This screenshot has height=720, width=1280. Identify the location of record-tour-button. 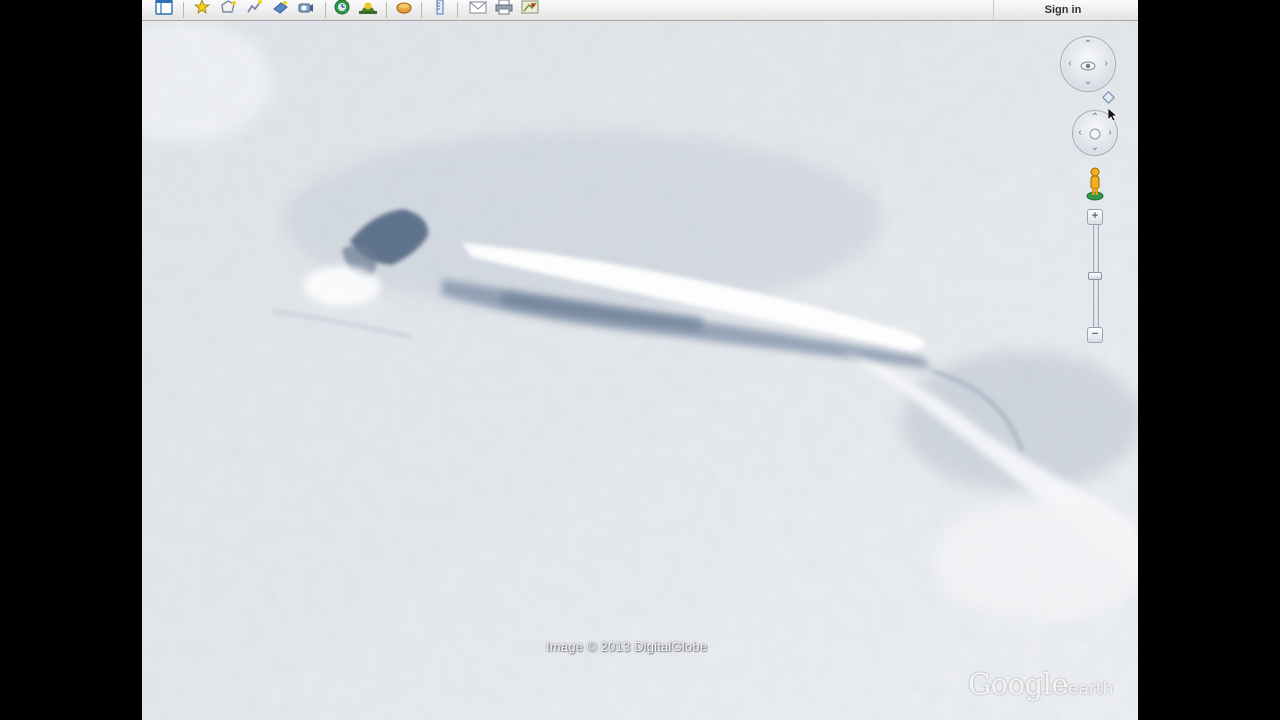
(306, 9).